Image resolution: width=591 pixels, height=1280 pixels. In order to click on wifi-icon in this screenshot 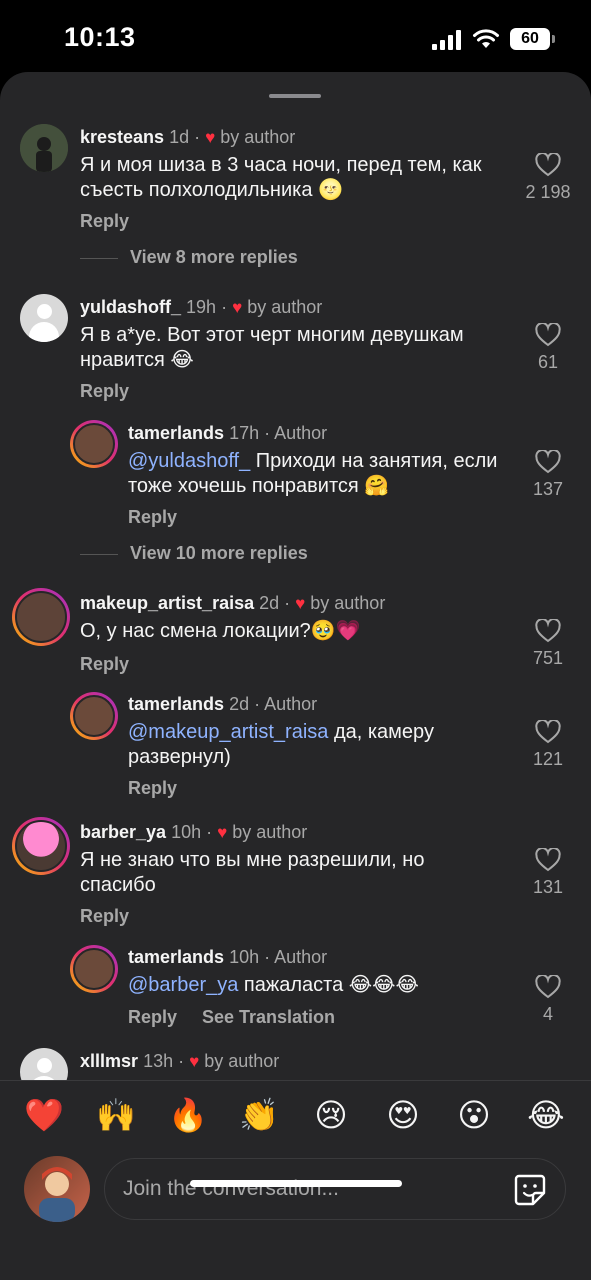, I will do `click(486, 38)`.